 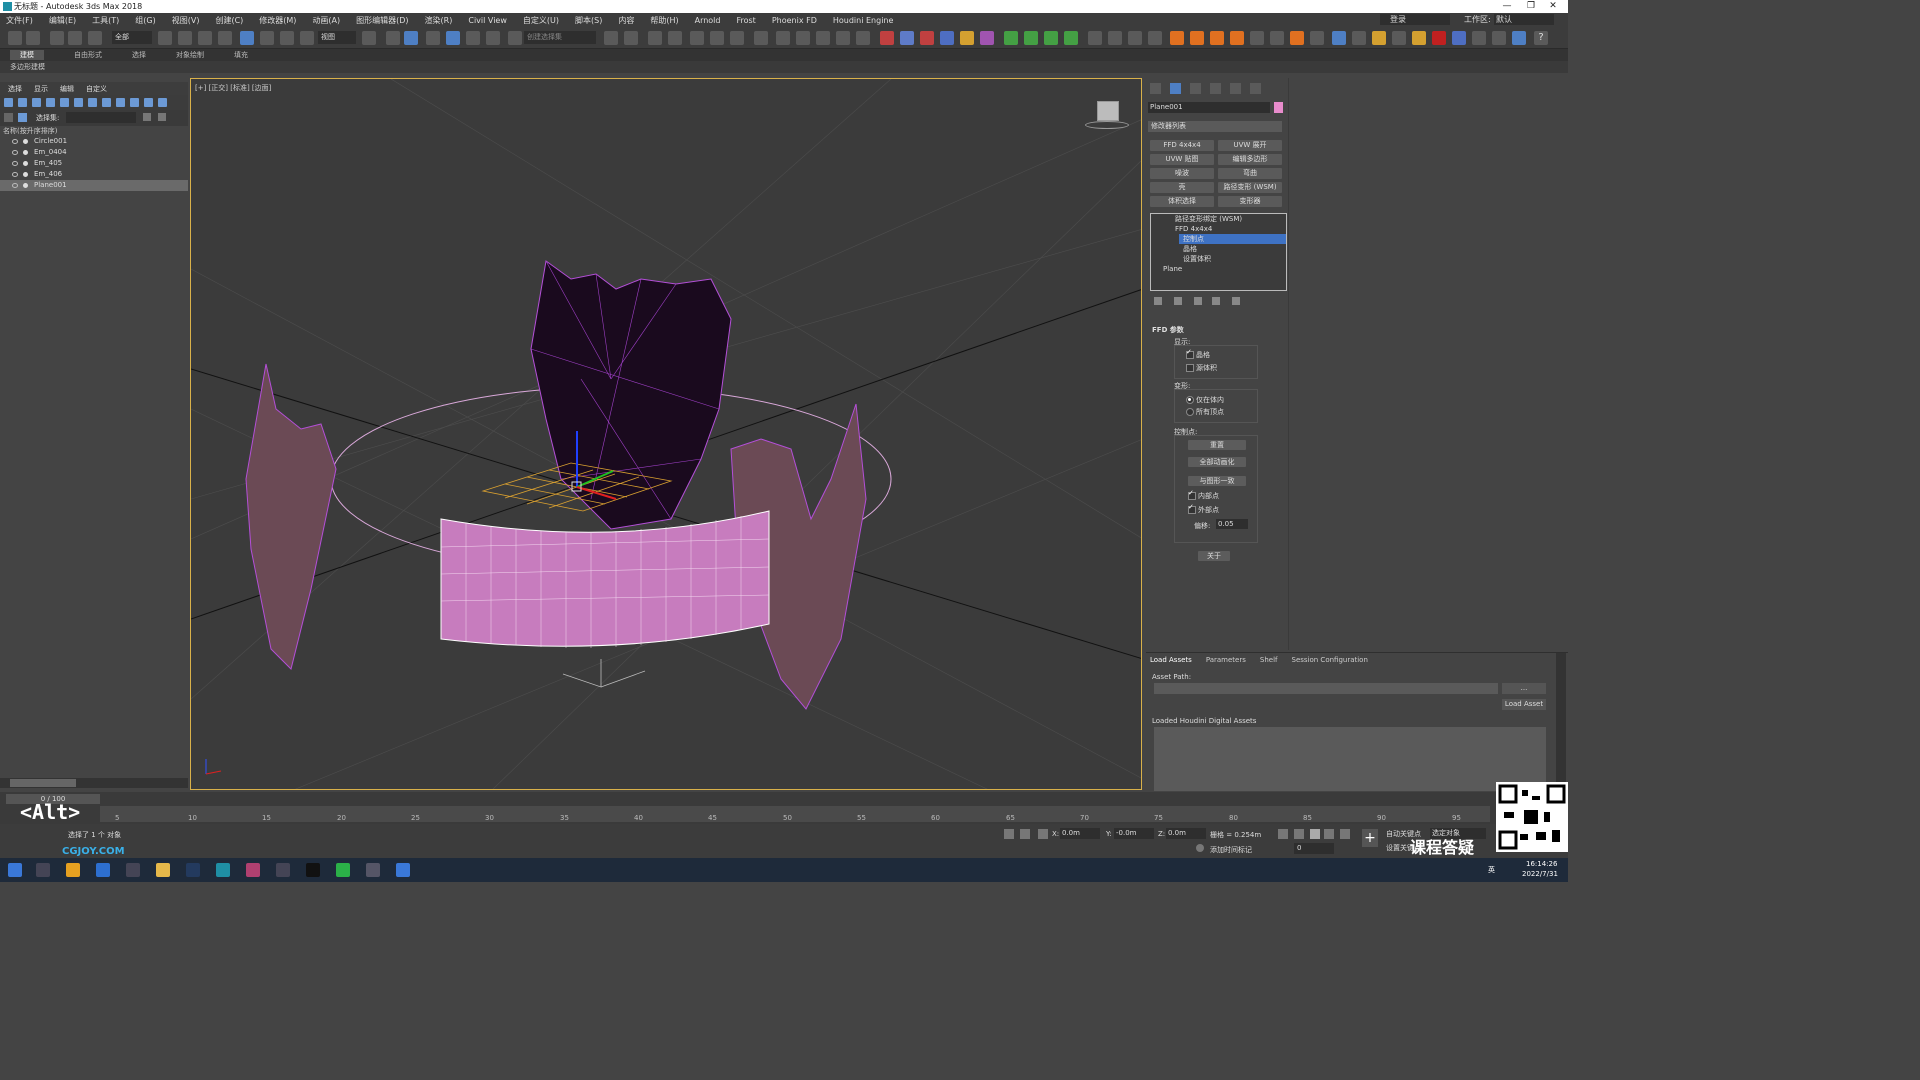 What do you see at coordinates (1524, 19) in the screenshot?
I see `workspace-dropdown: 默认` at bounding box center [1524, 19].